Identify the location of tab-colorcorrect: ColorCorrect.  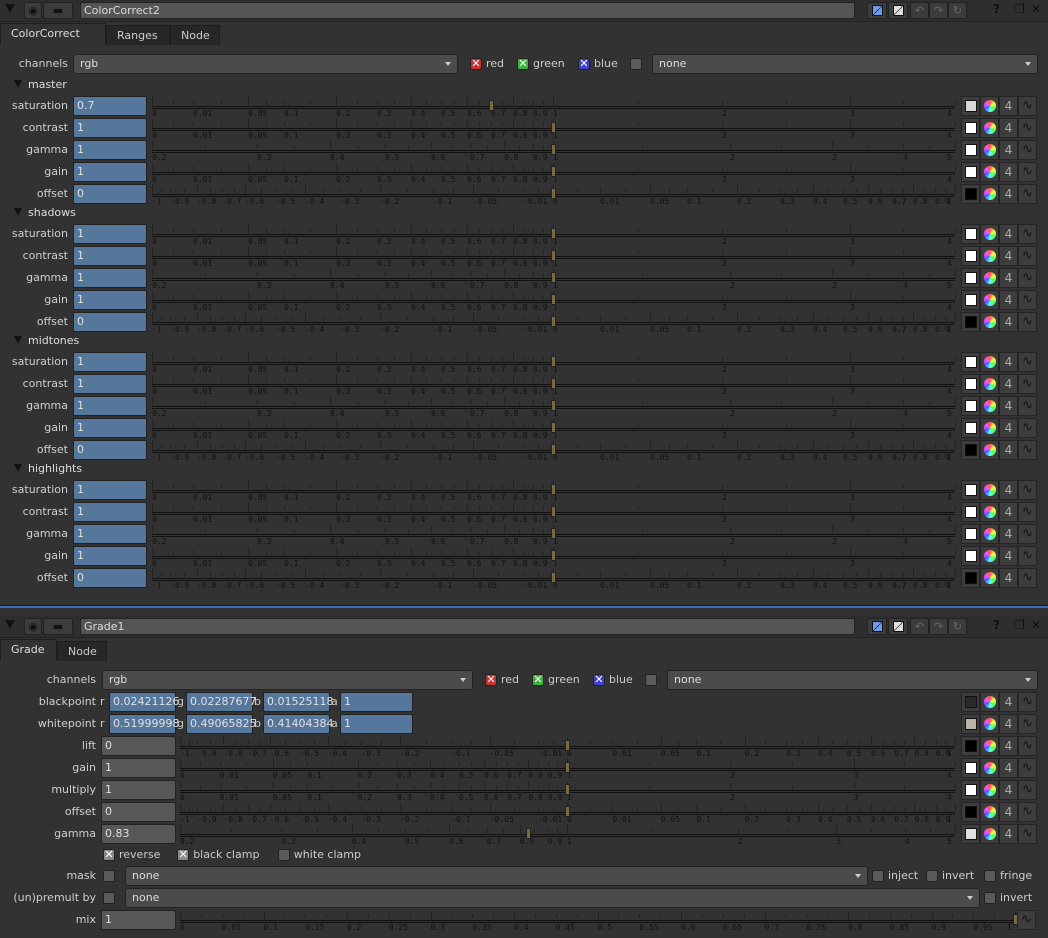
(53, 34).